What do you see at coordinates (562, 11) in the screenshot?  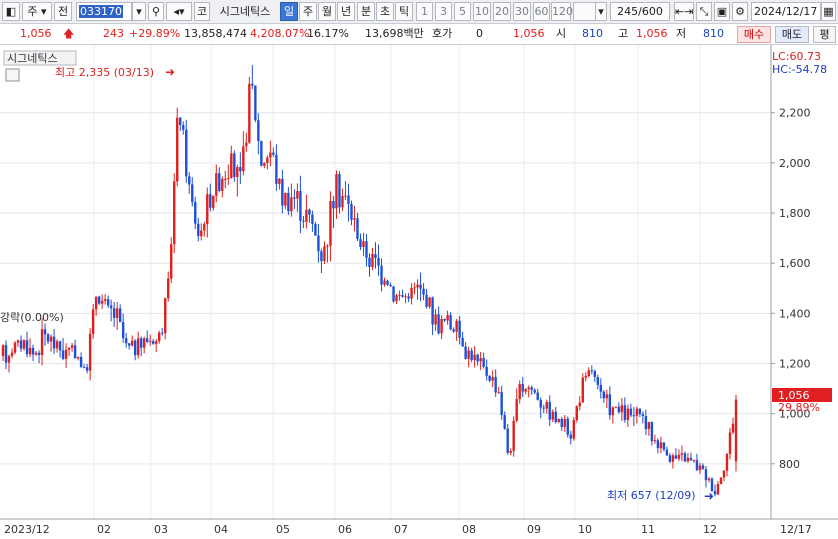 I see `interval-120: 120` at bounding box center [562, 11].